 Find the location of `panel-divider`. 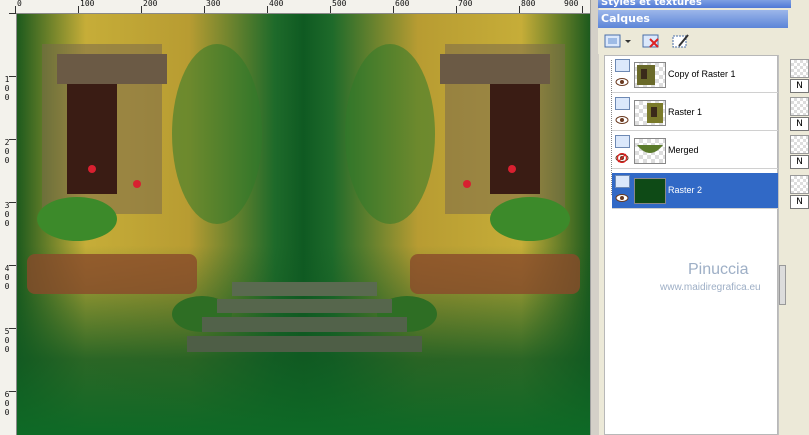

panel-divider is located at coordinates (594, 217).